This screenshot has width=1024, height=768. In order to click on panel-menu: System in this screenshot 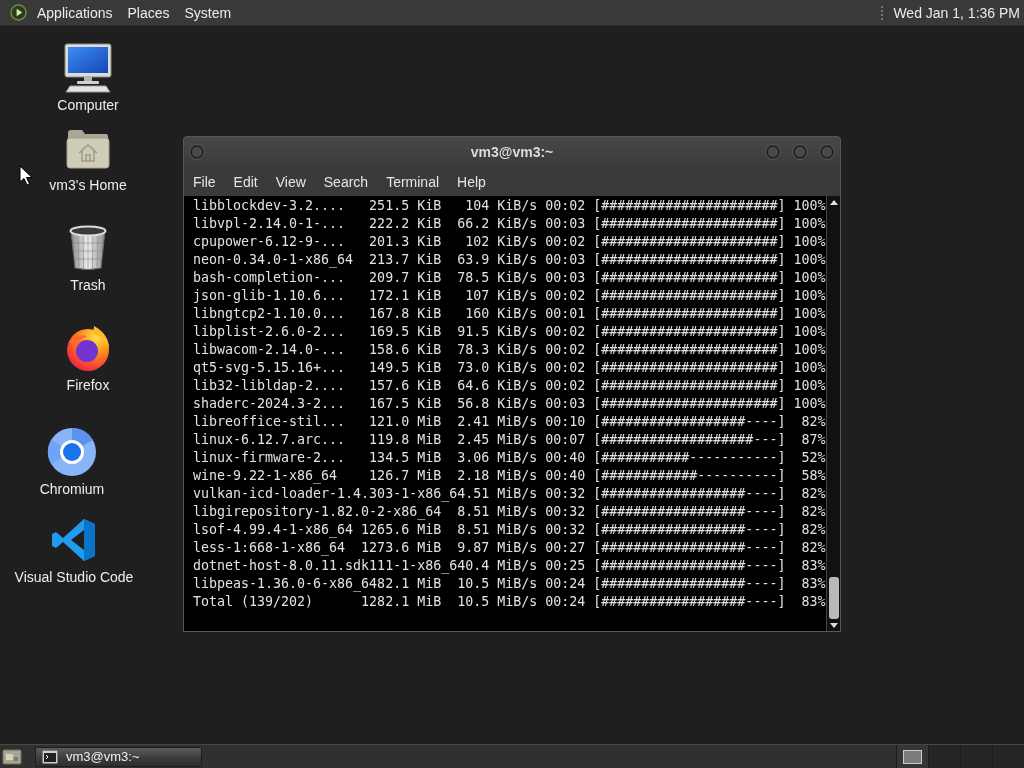, I will do `click(208, 12)`.